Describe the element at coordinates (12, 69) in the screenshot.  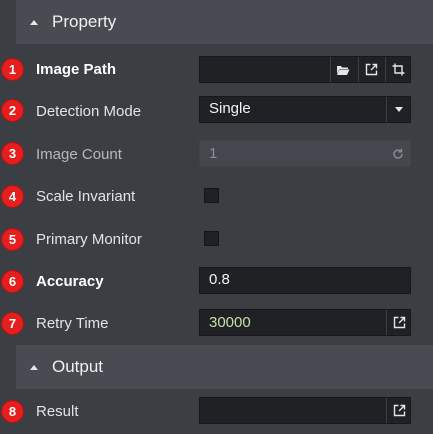
I see `badge-1: 1` at that location.